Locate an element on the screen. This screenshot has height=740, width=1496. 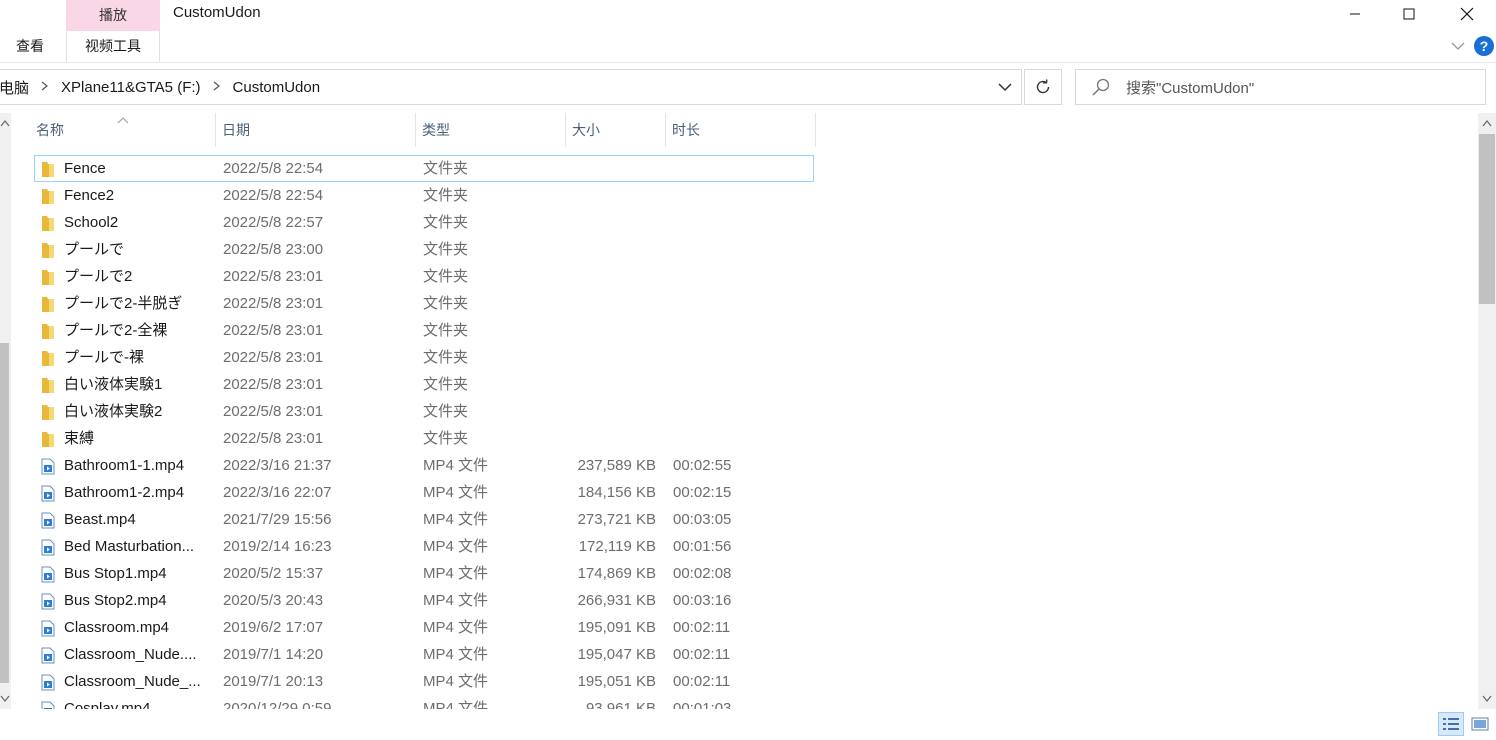
file-duration: 00:01:56 is located at coordinates (702, 546).